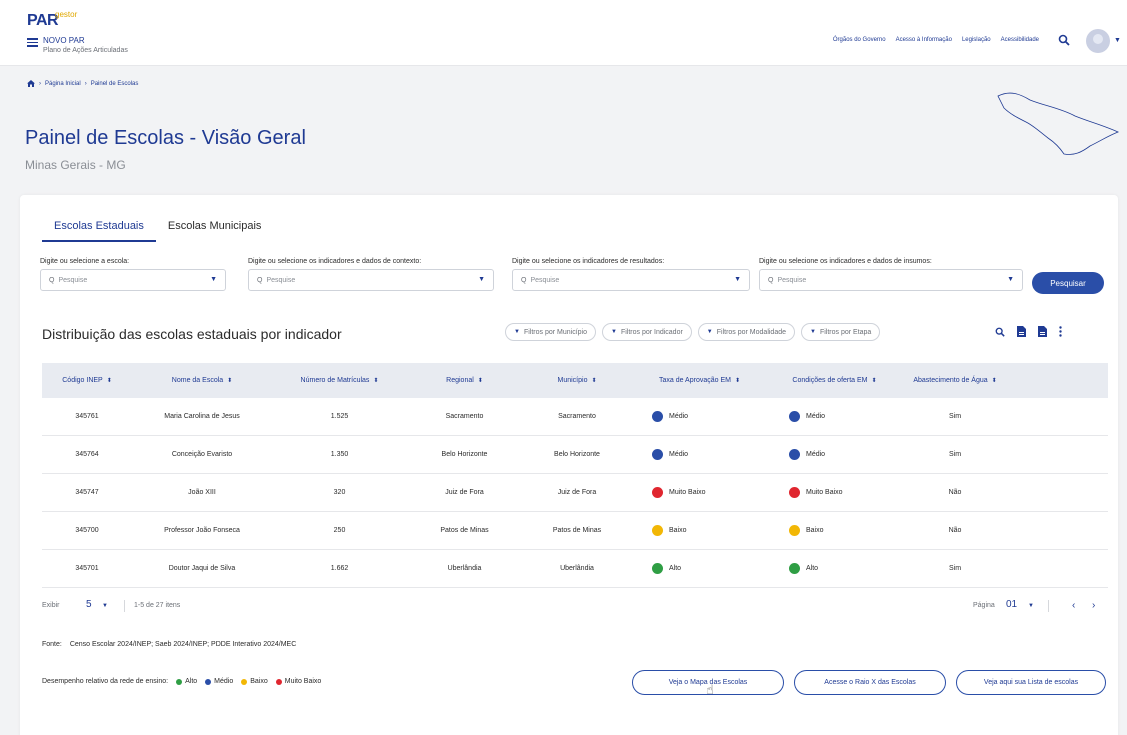 The height and width of the screenshot is (735, 1127). I want to click on cell-regional: Juiz de Fora, so click(464, 492).